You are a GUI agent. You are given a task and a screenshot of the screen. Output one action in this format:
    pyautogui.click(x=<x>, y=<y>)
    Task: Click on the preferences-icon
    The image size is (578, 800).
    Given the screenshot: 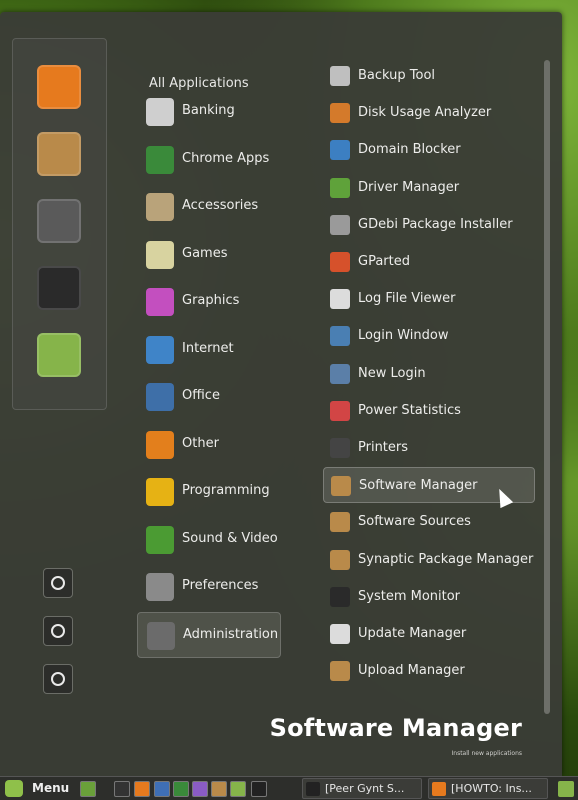 What is the action you would take?
    pyautogui.click(x=160, y=587)
    